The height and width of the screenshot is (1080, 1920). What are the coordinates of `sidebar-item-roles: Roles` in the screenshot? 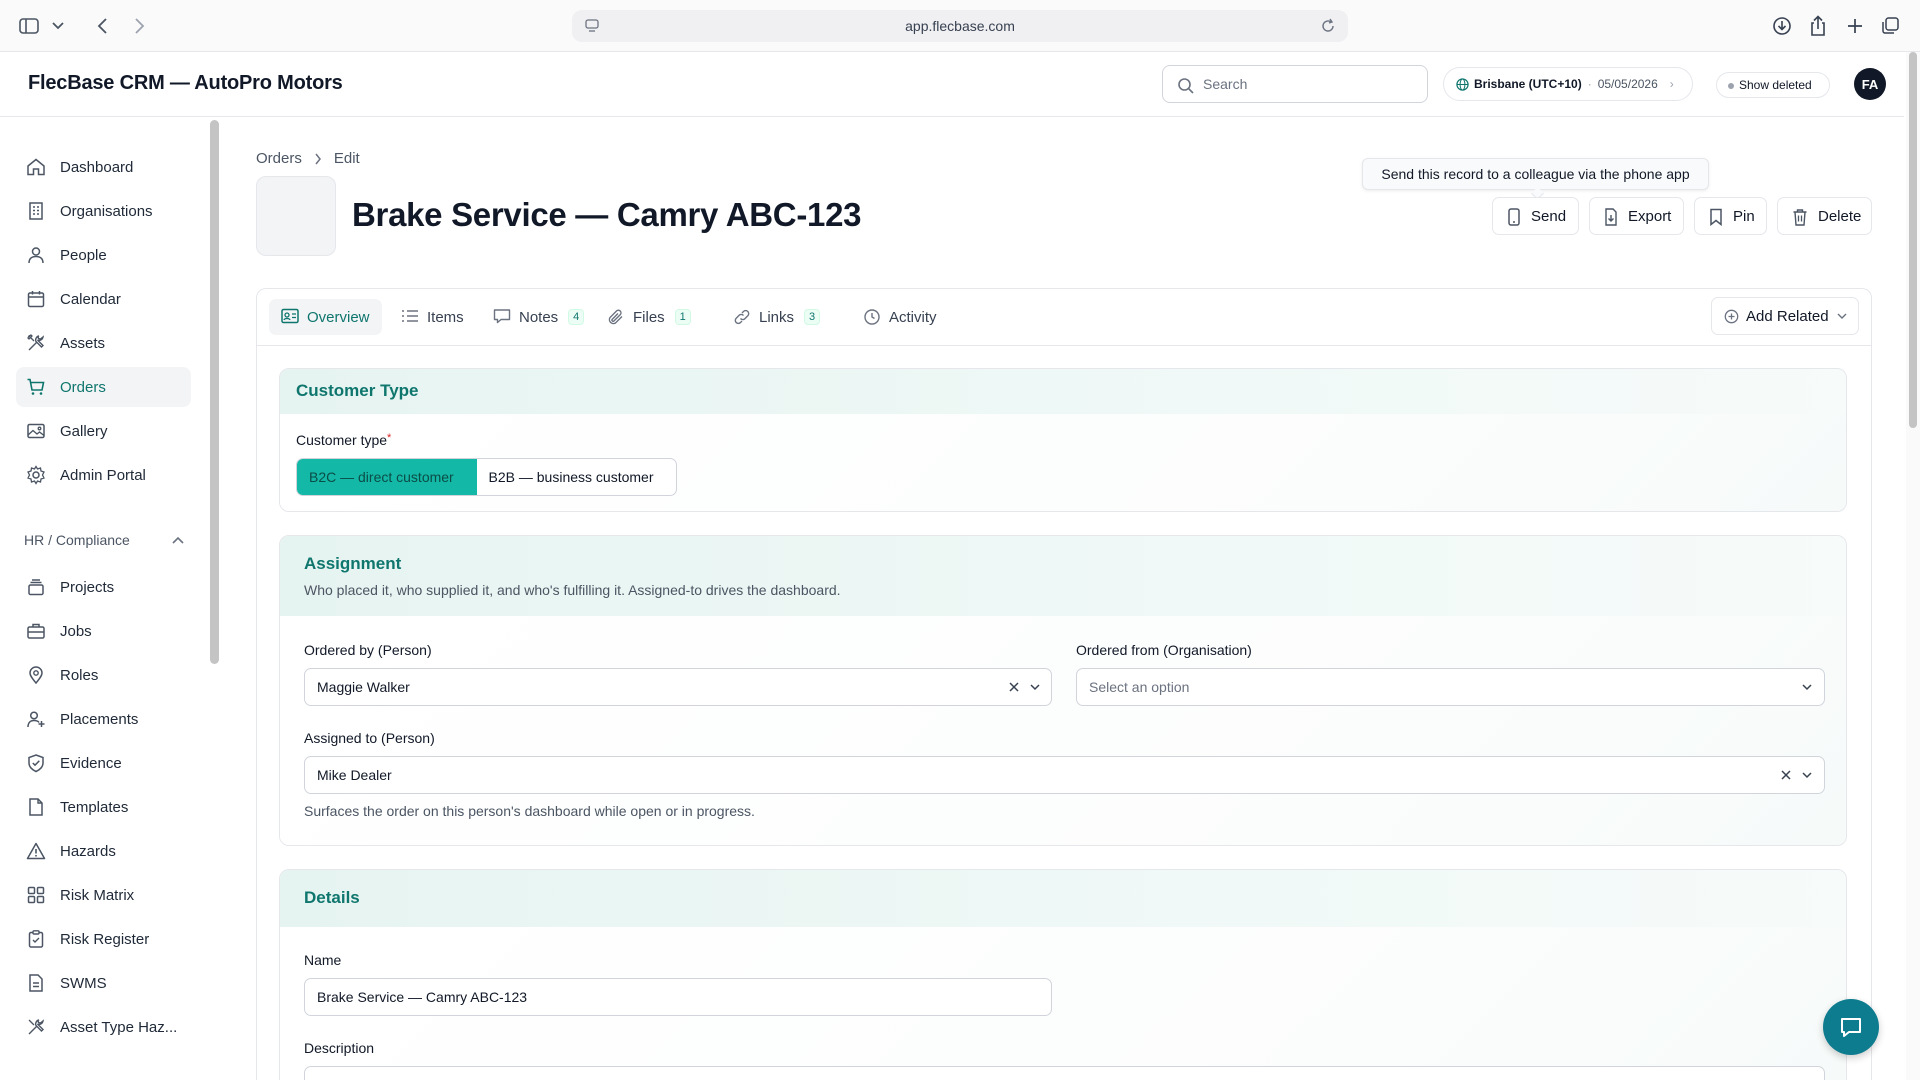 It's located at (103, 675).